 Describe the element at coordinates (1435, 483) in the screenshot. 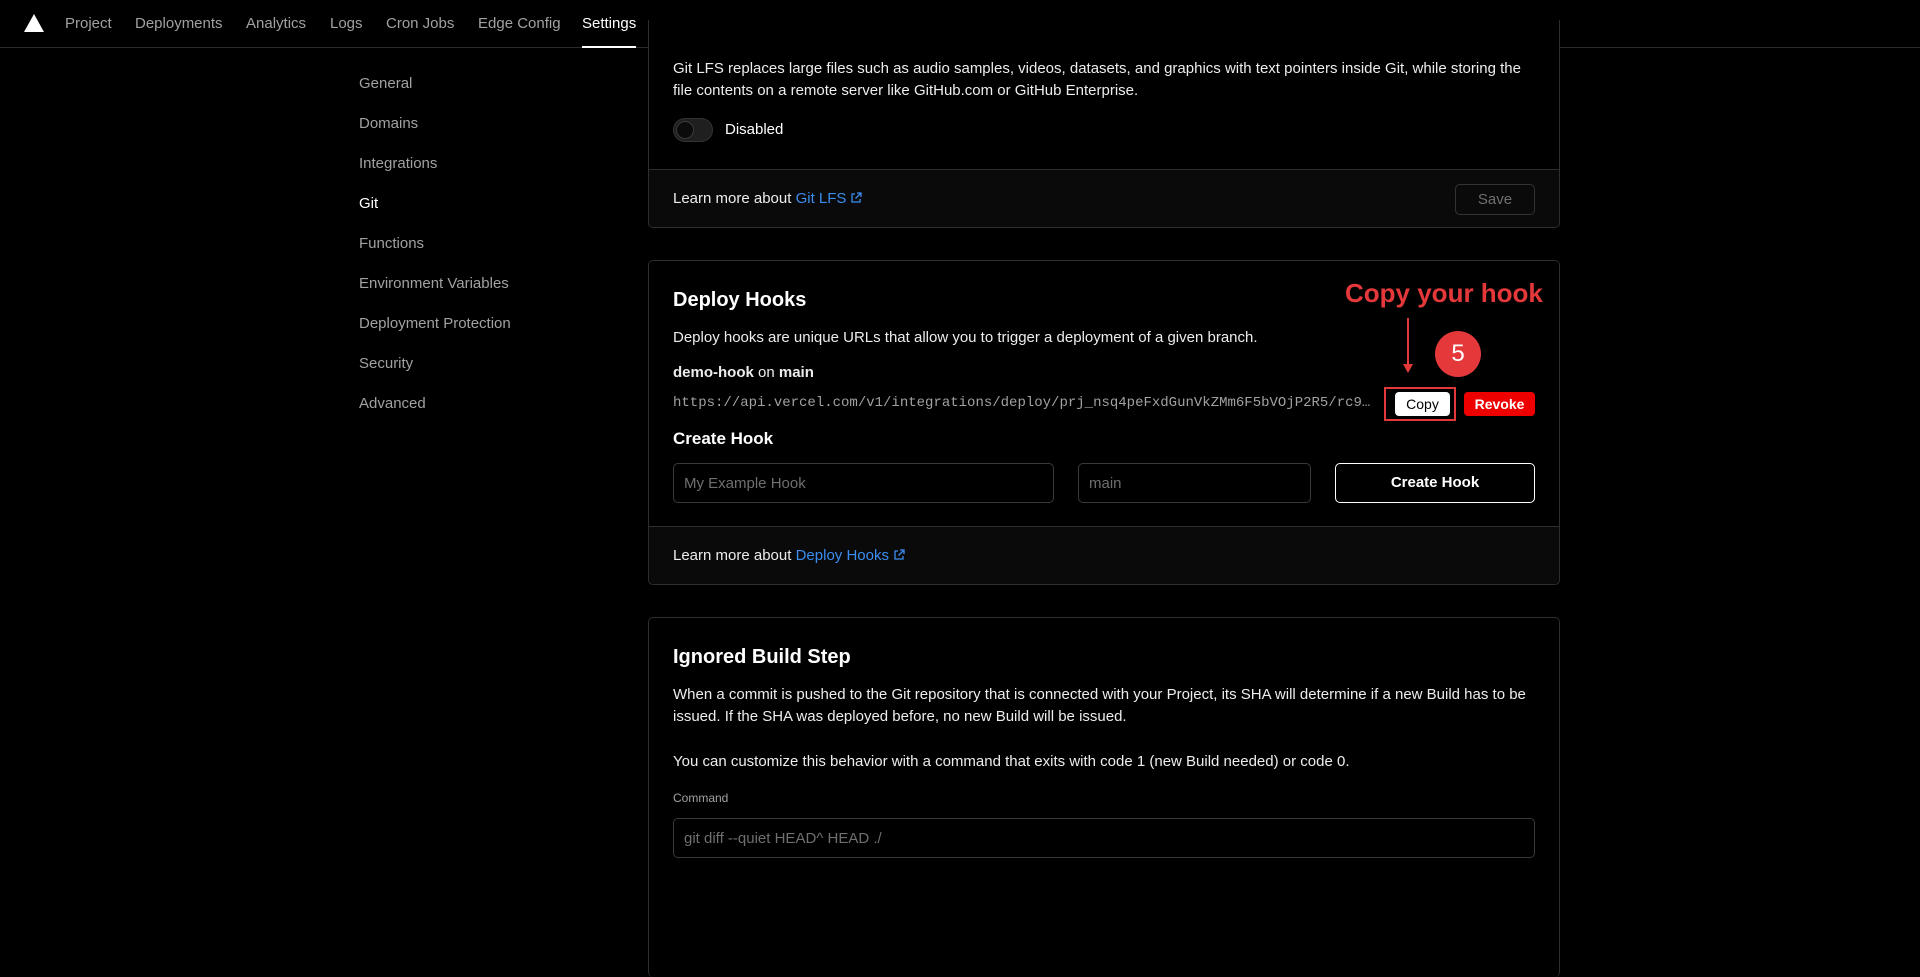

I see `create-hook-button: Create Hook` at that location.